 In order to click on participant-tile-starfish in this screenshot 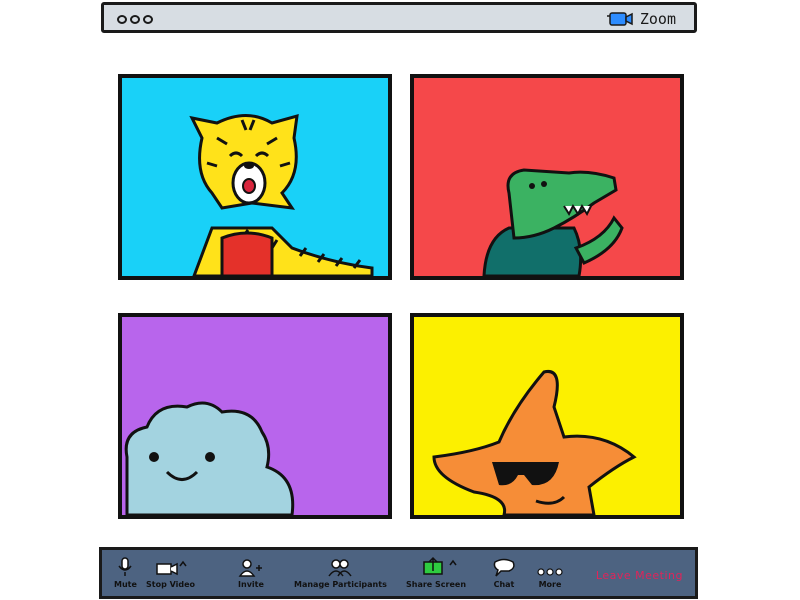, I will do `click(547, 416)`.